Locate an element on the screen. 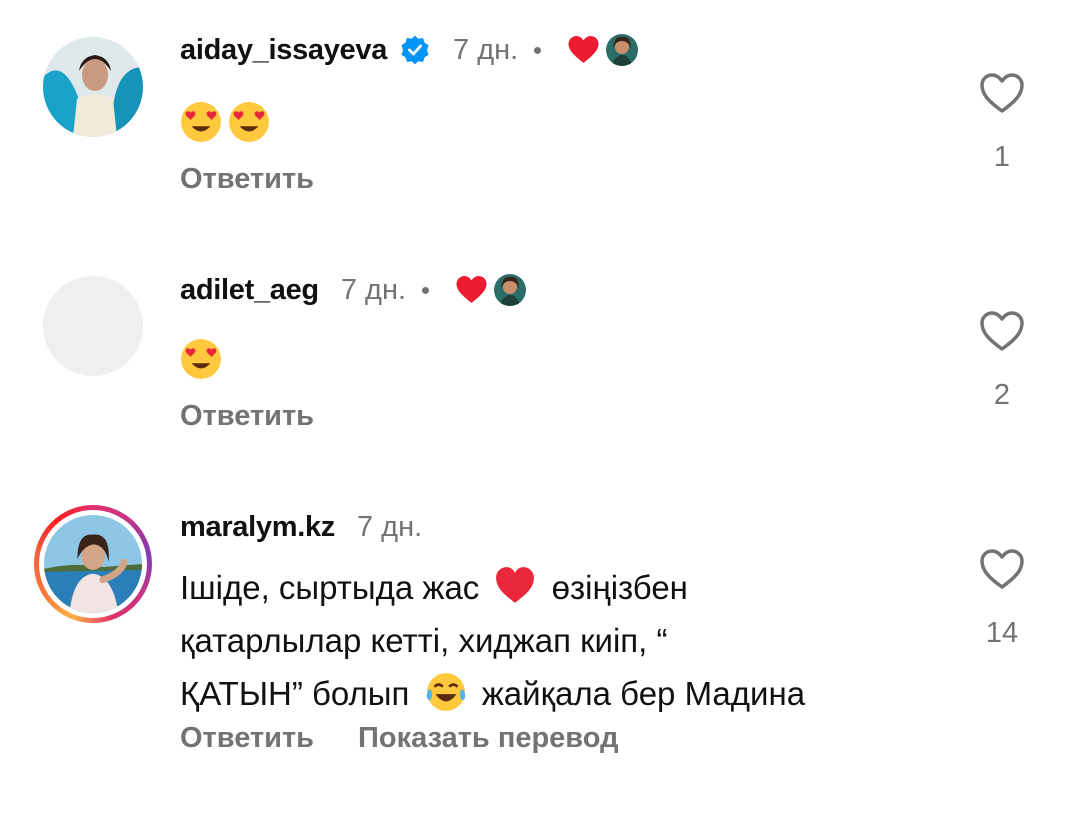  comment-text-segment: жайқала бер Мадина is located at coordinates (643, 693).